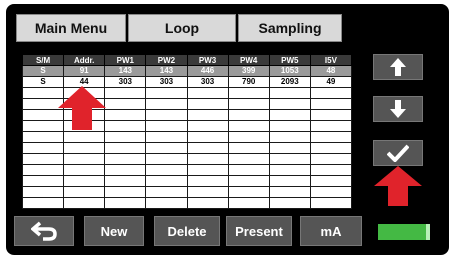 The height and width of the screenshot is (259, 455). I want to click on table-cell: 2093, so click(289, 82).